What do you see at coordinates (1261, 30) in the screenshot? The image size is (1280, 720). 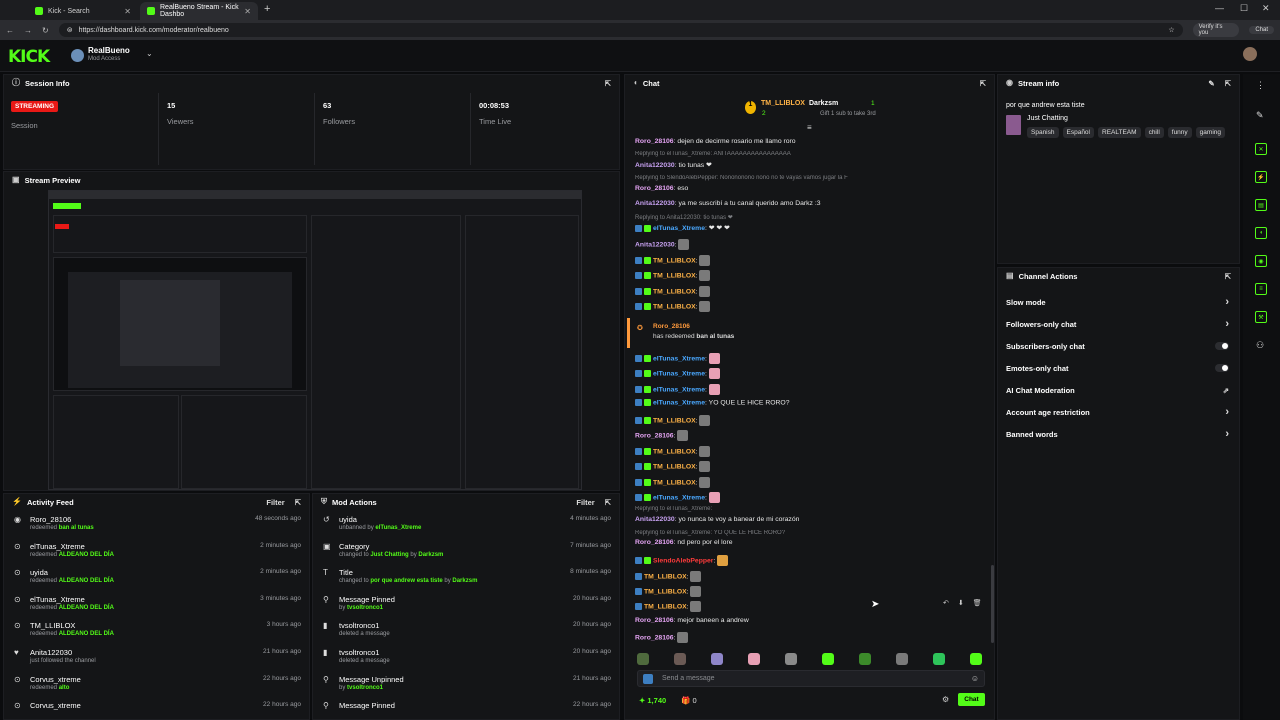 I see `browser-chat-button: Chat` at bounding box center [1261, 30].